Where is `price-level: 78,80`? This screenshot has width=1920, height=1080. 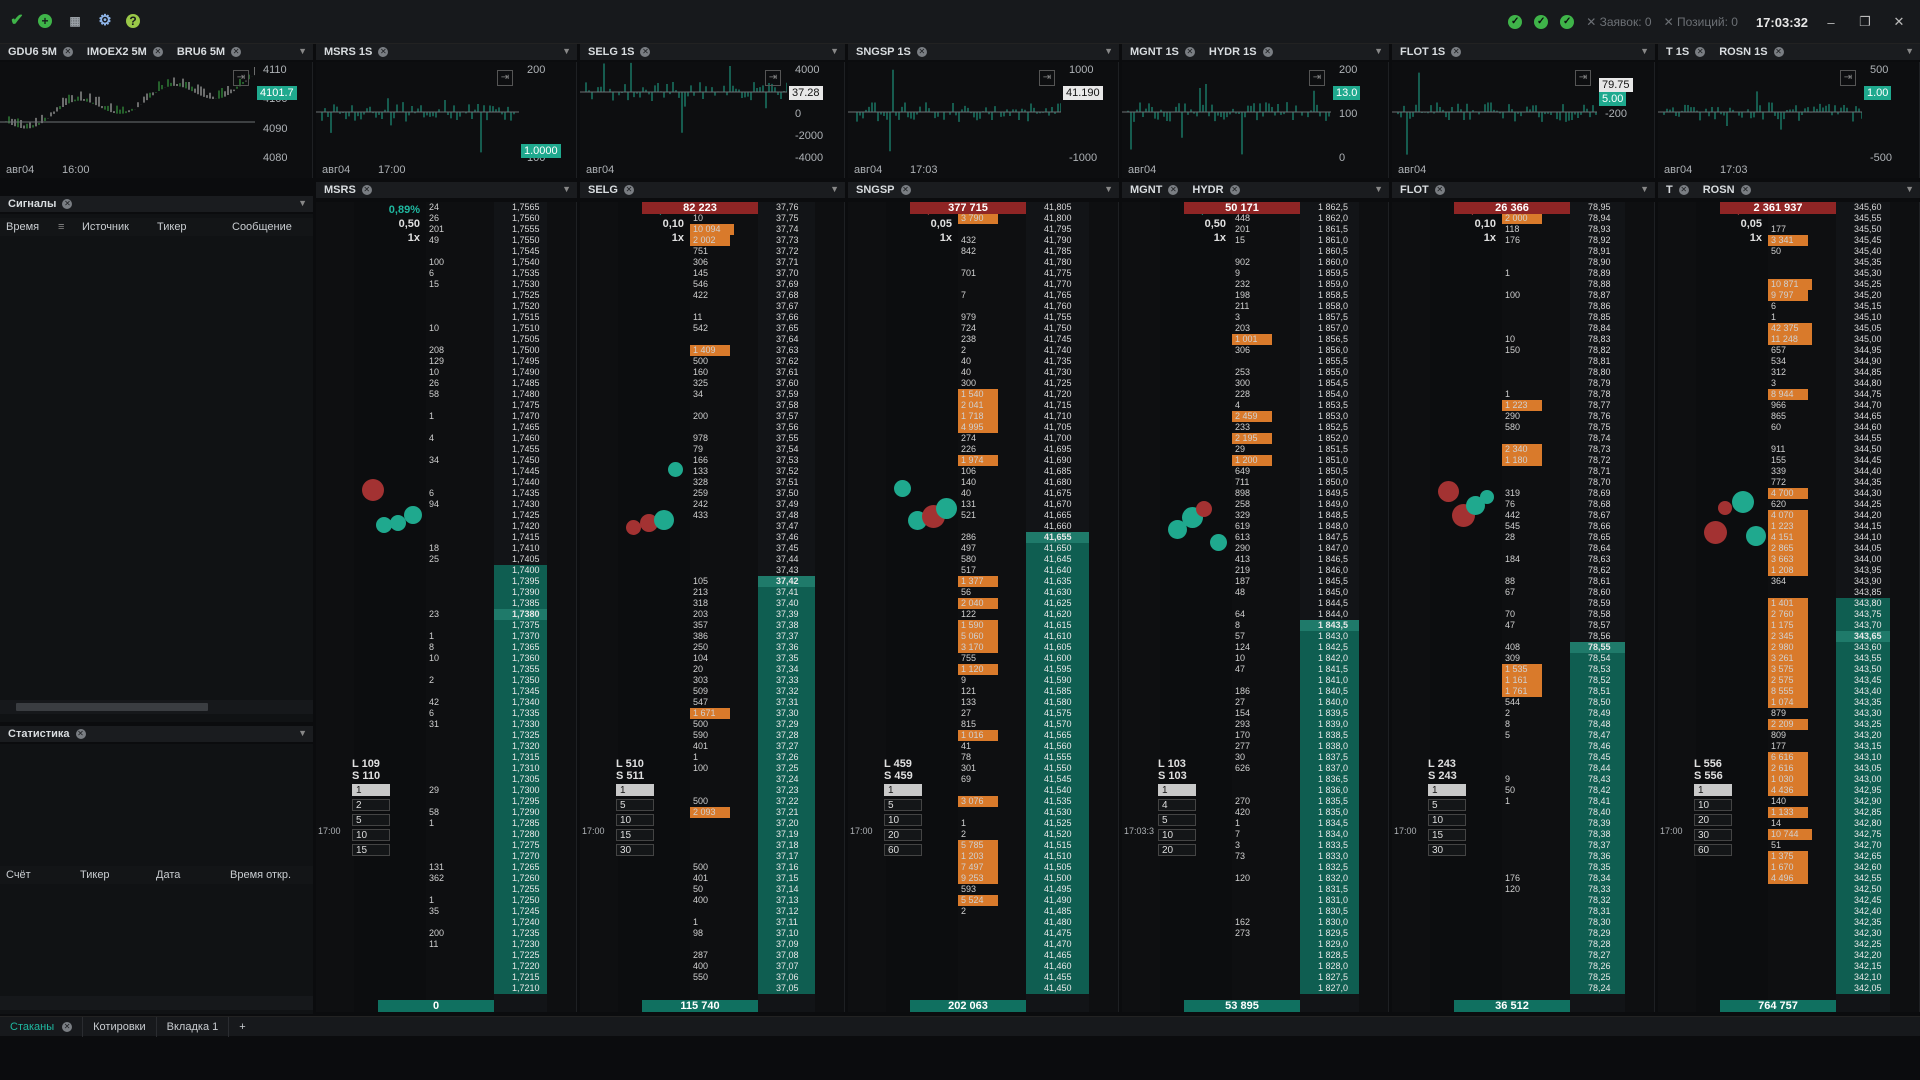 price-level: 78,80 is located at coordinates (1597, 372).